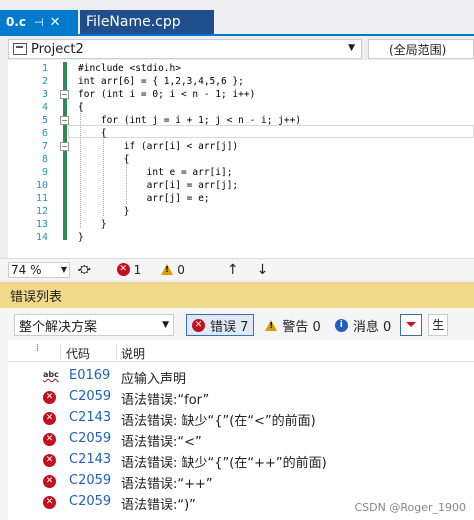  I want to click on error-description: 应输入声明, so click(154, 379).